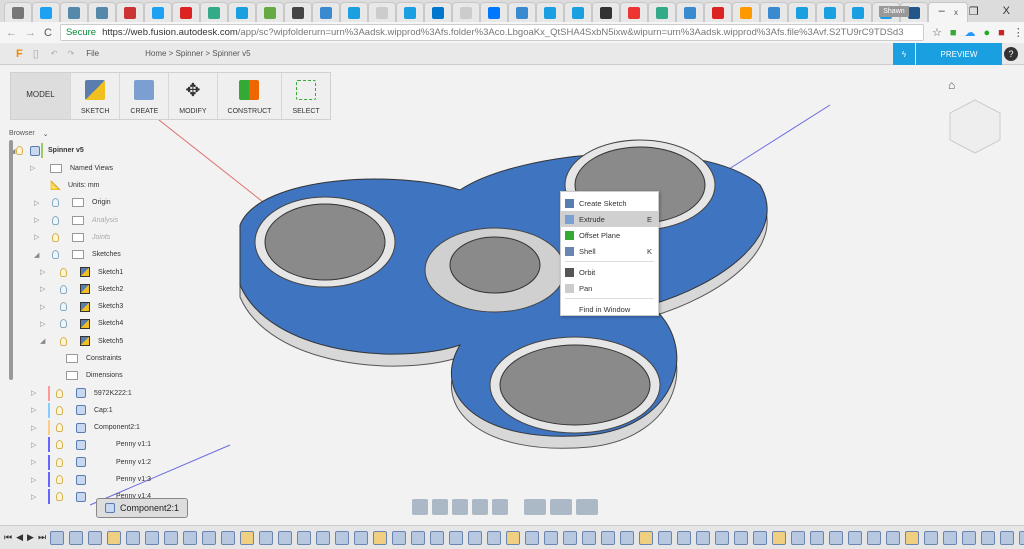 This screenshot has height=549, width=1024. What do you see at coordinates (100, 289) in the screenshot?
I see `browser-item: ▷ Sketch2` at bounding box center [100, 289].